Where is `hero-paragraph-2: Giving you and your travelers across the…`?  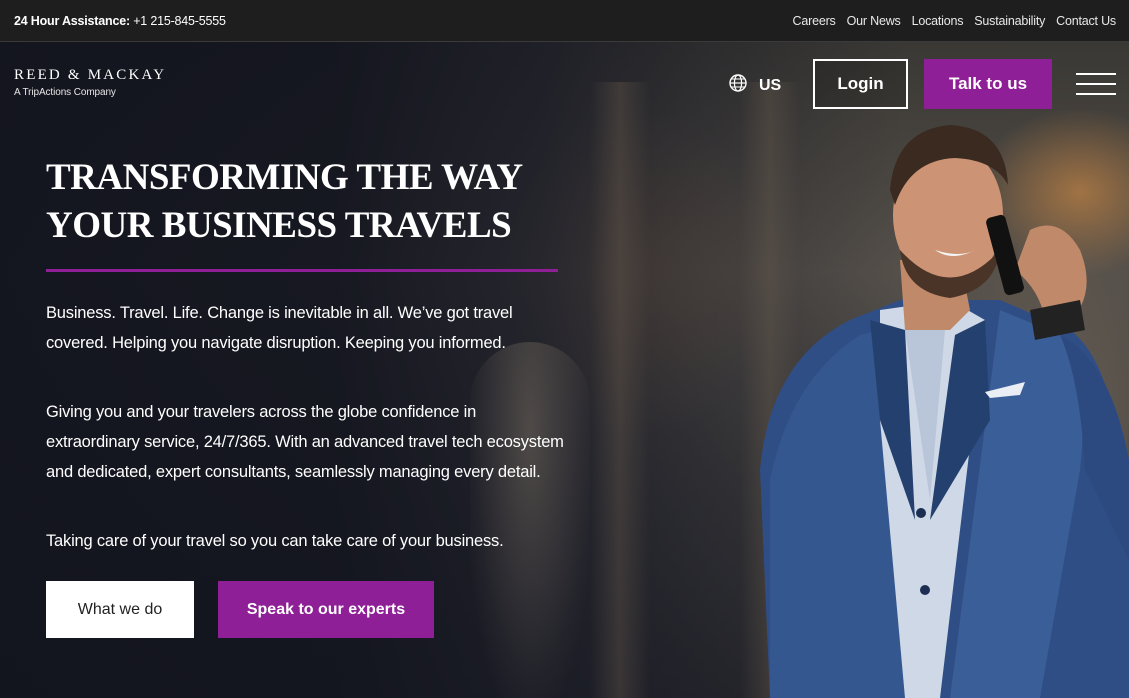
hero-paragraph-2: Giving you and your travelers across the… is located at coordinates (305, 442).